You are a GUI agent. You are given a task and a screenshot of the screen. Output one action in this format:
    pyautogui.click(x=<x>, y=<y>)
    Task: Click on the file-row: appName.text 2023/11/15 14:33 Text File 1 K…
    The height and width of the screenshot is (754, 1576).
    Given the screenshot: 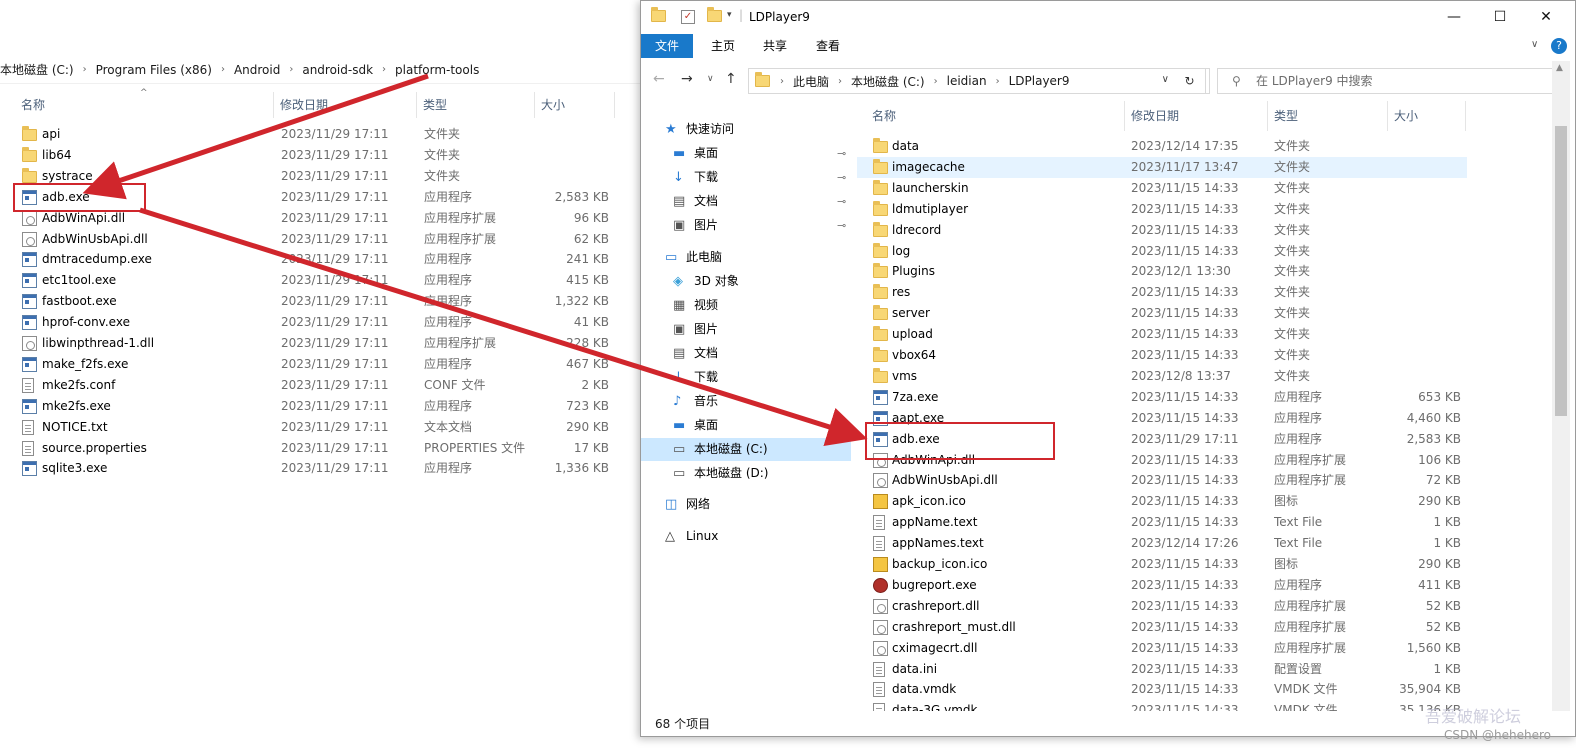 What is the action you would take?
    pyautogui.click(x=1162, y=522)
    